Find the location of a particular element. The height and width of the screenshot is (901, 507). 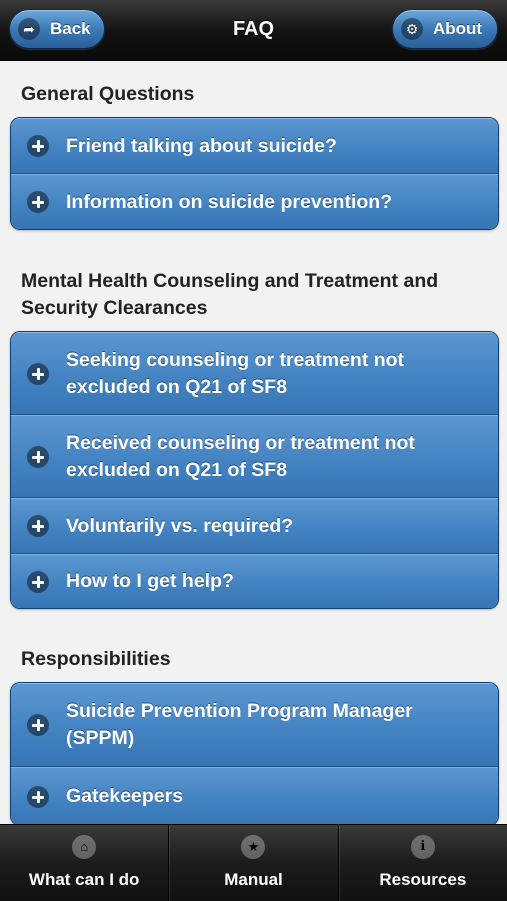

about-button-label: About is located at coordinates (458, 28).